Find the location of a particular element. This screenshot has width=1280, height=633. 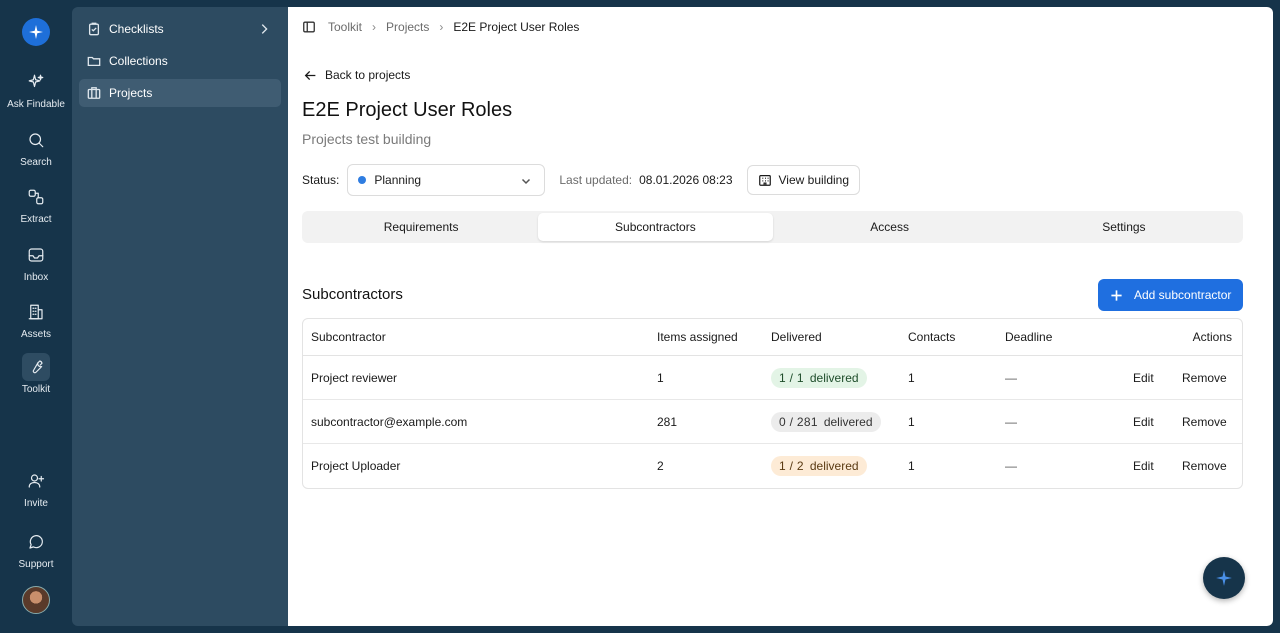

back-to-projects-link: Back to projects is located at coordinates (357, 75).